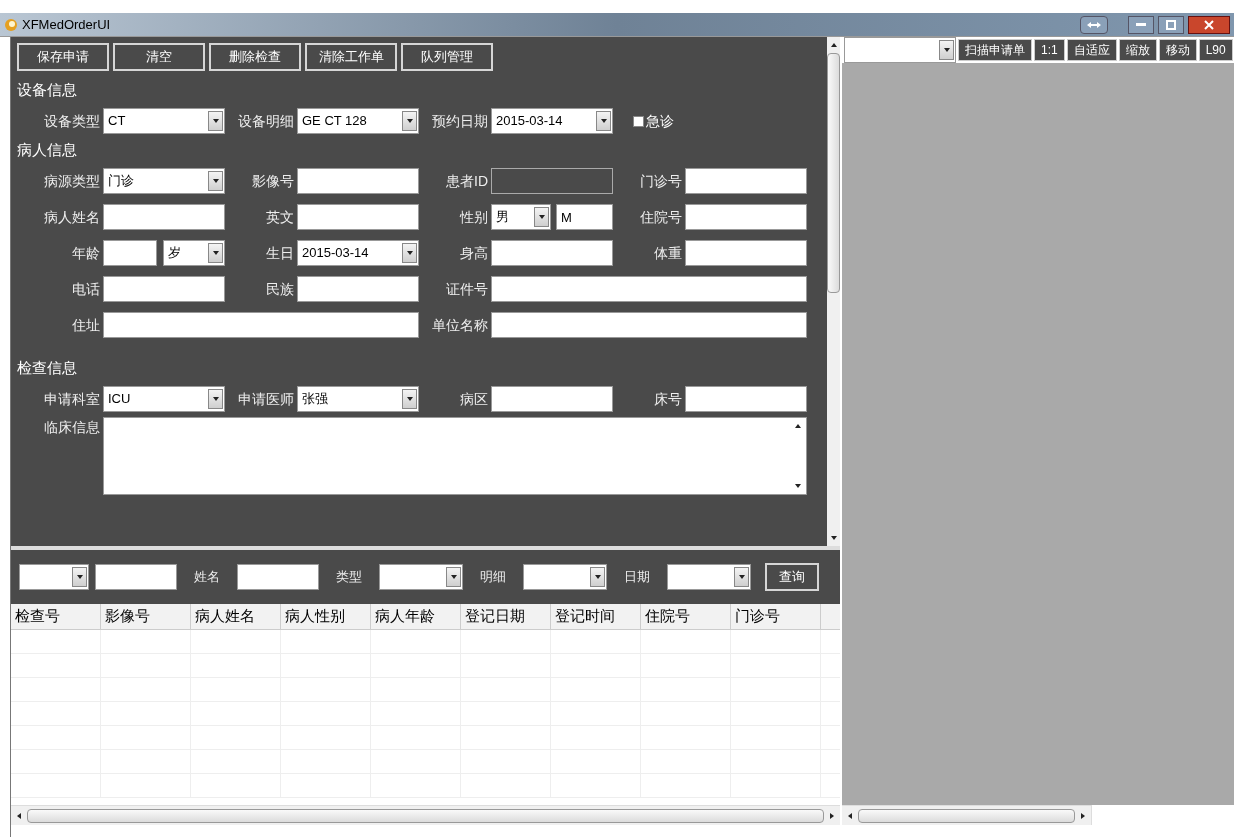 This screenshot has width=1234, height=837. Describe the element at coordinates (1177, 50) in the screenshot. I see `viewer-button: 移动` at that location.